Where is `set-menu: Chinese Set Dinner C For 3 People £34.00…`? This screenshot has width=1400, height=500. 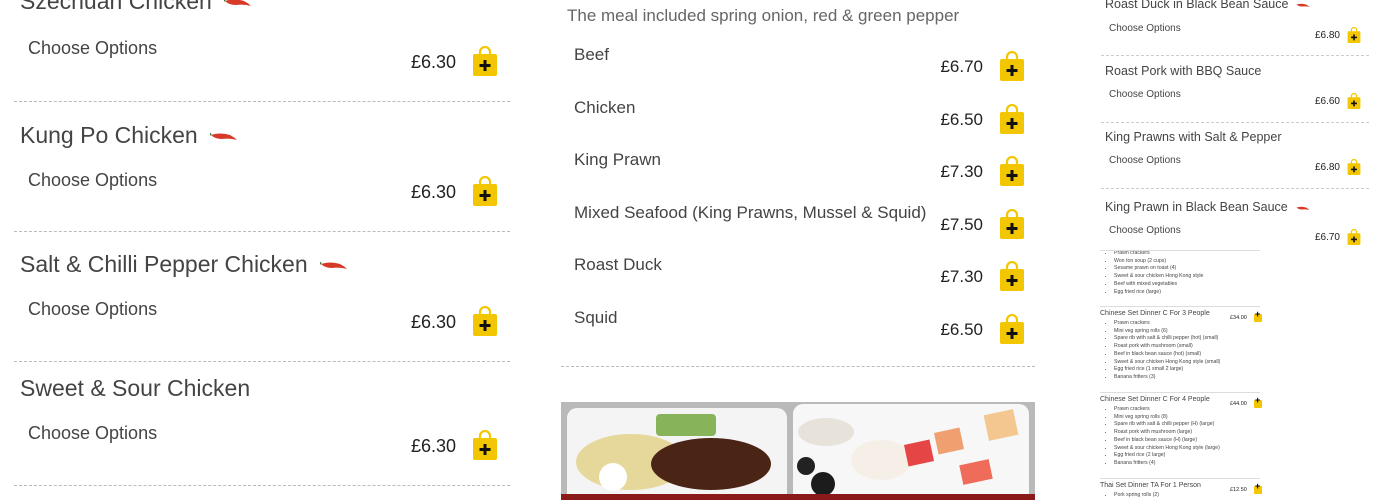
set-menu: Chinese Set Dinner C For 3 People £34.00… is located at coordinates (1181, 350).